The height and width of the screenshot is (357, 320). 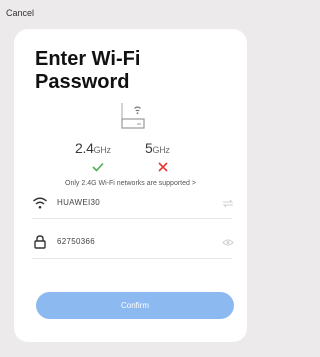 I want to click on password-divider, so click(x=132, y=258).